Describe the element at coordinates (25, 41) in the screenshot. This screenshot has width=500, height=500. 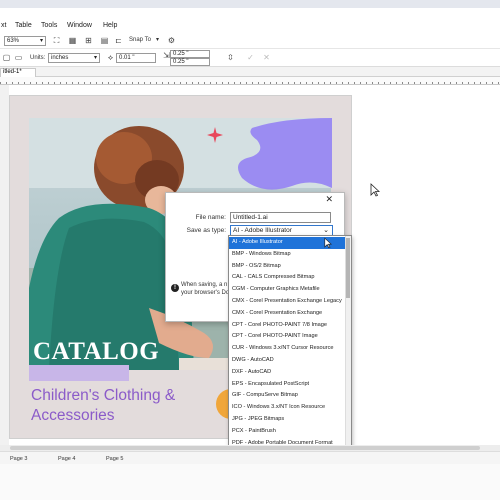
I see `zoom-level-select: 63% ▾` at that location.